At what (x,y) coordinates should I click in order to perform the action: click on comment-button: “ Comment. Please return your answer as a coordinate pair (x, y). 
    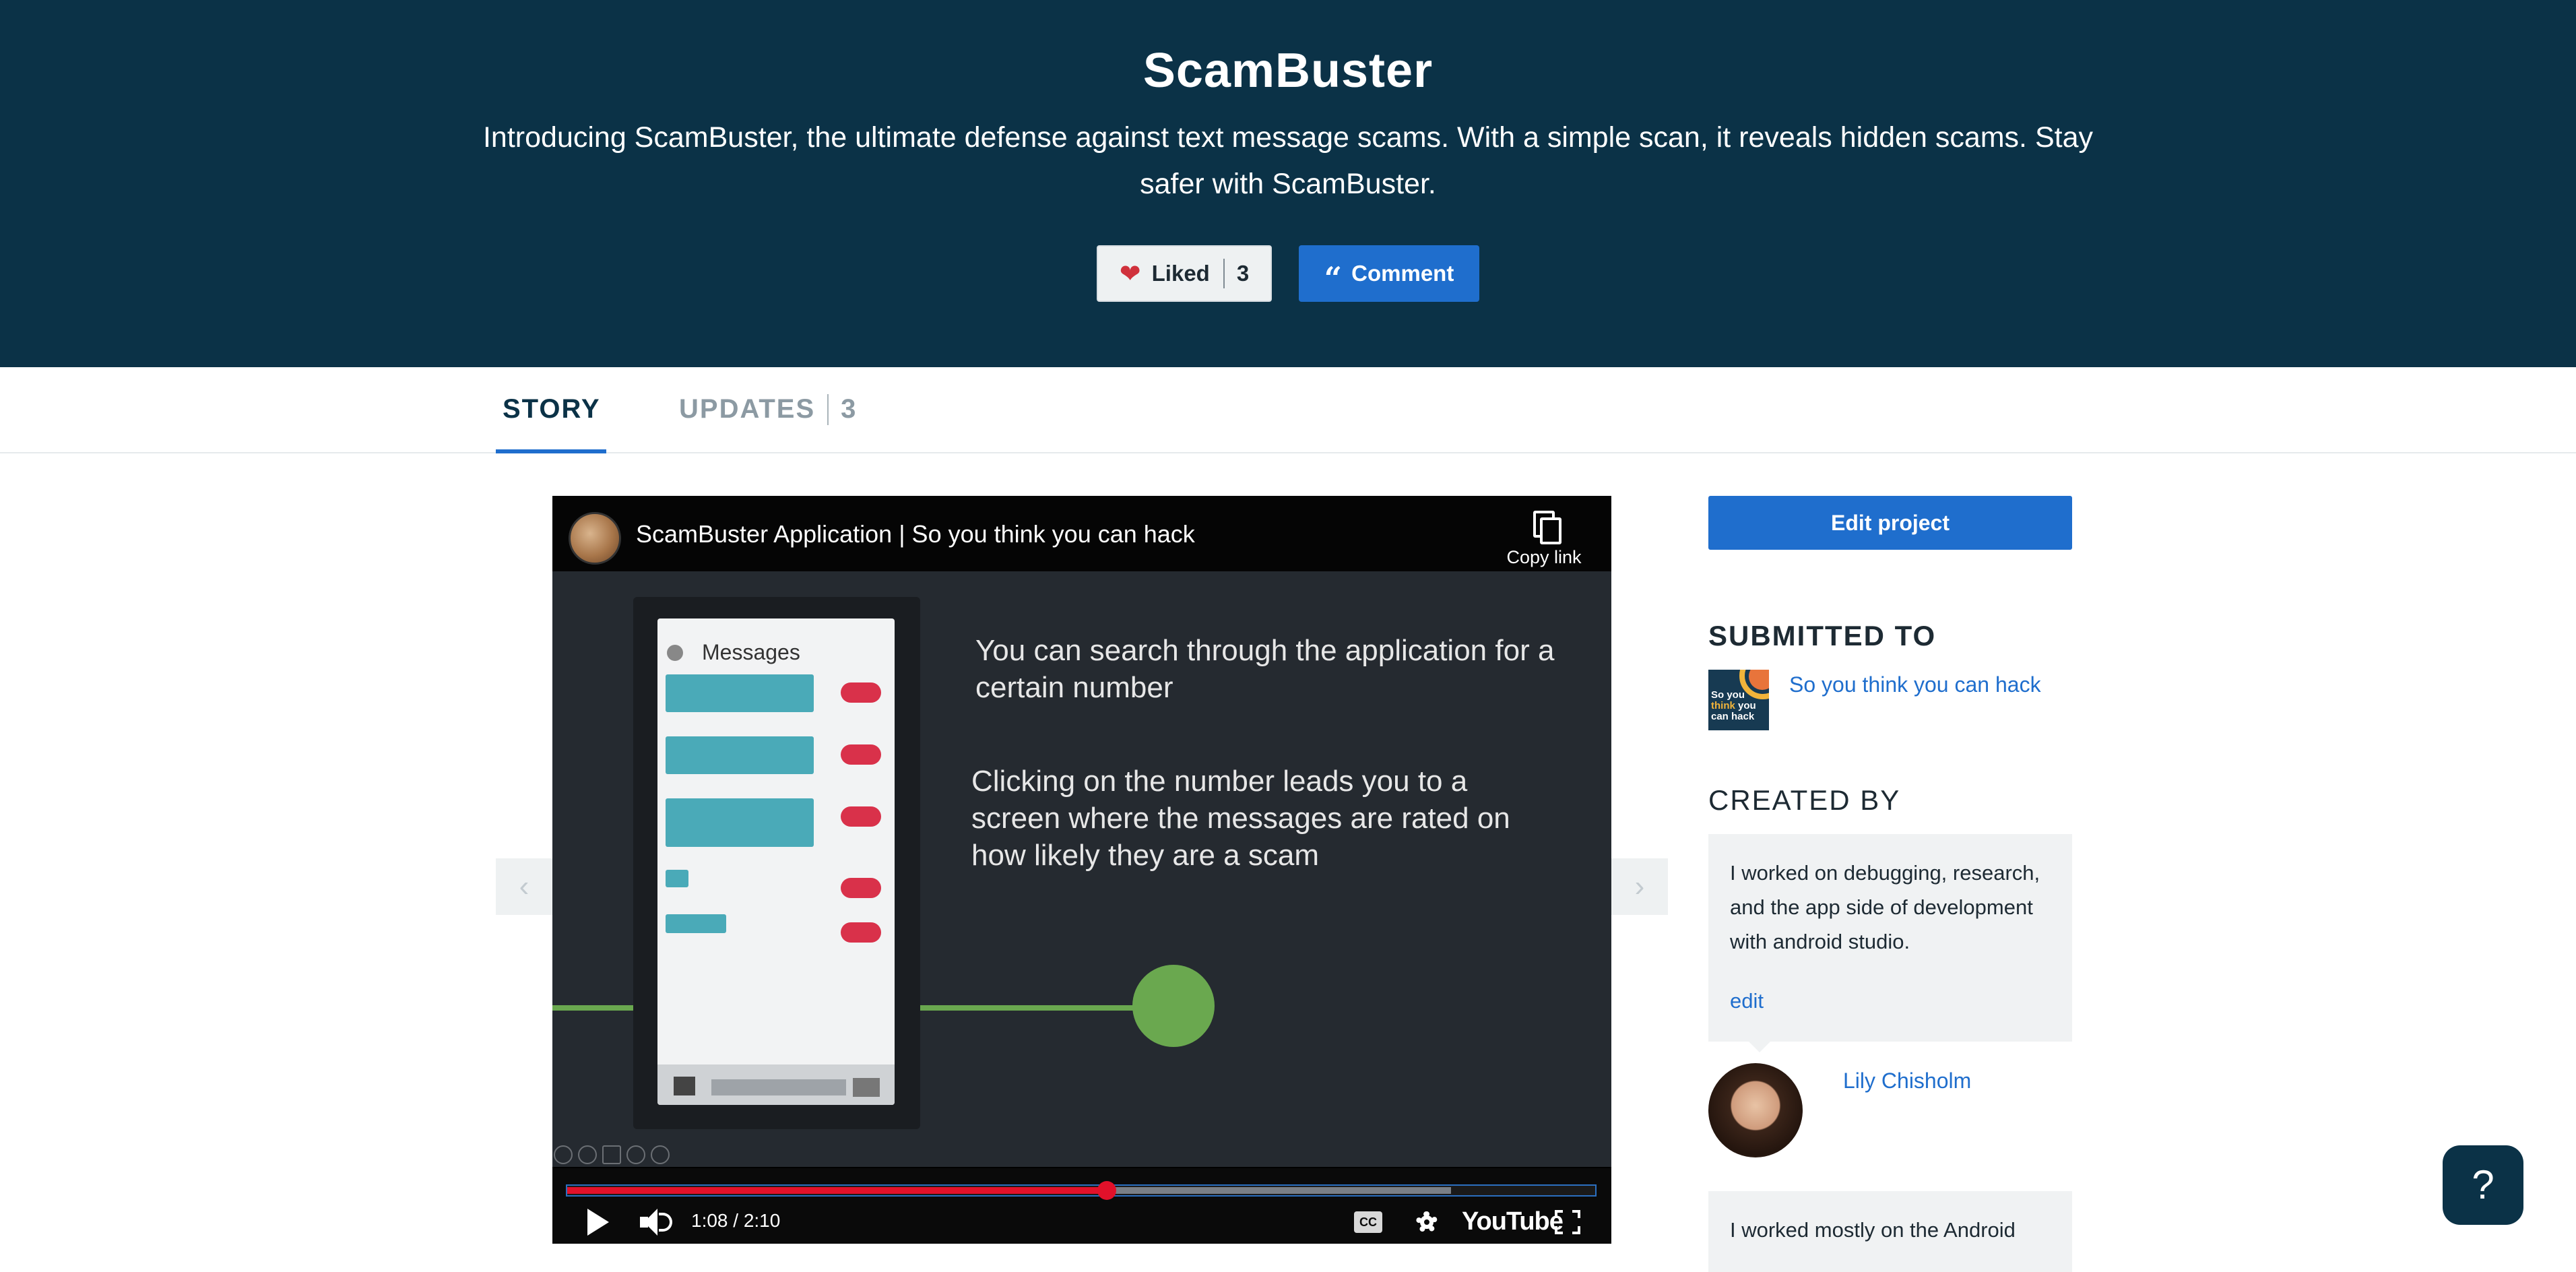
    Looking at the image, I should click on (1389, 273).